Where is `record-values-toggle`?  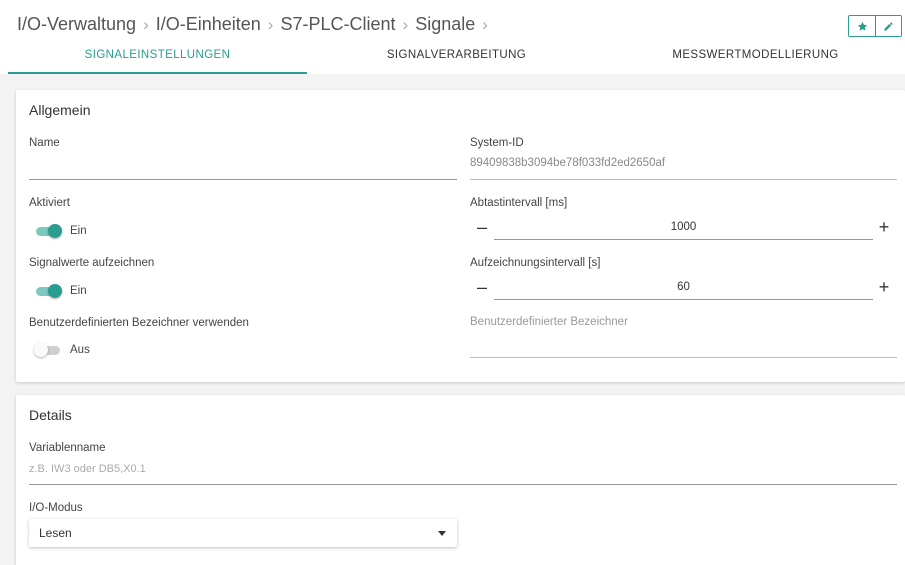
record-values-toggle is located at coordinates (49, 291).